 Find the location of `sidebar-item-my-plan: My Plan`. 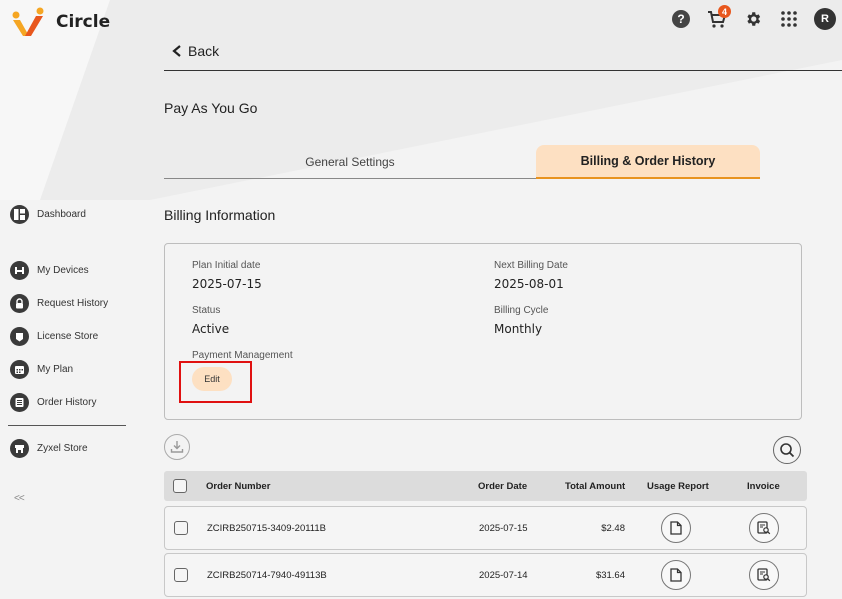

sidebar-item-my-plan: My Plan is located at coordinates (41, 369).